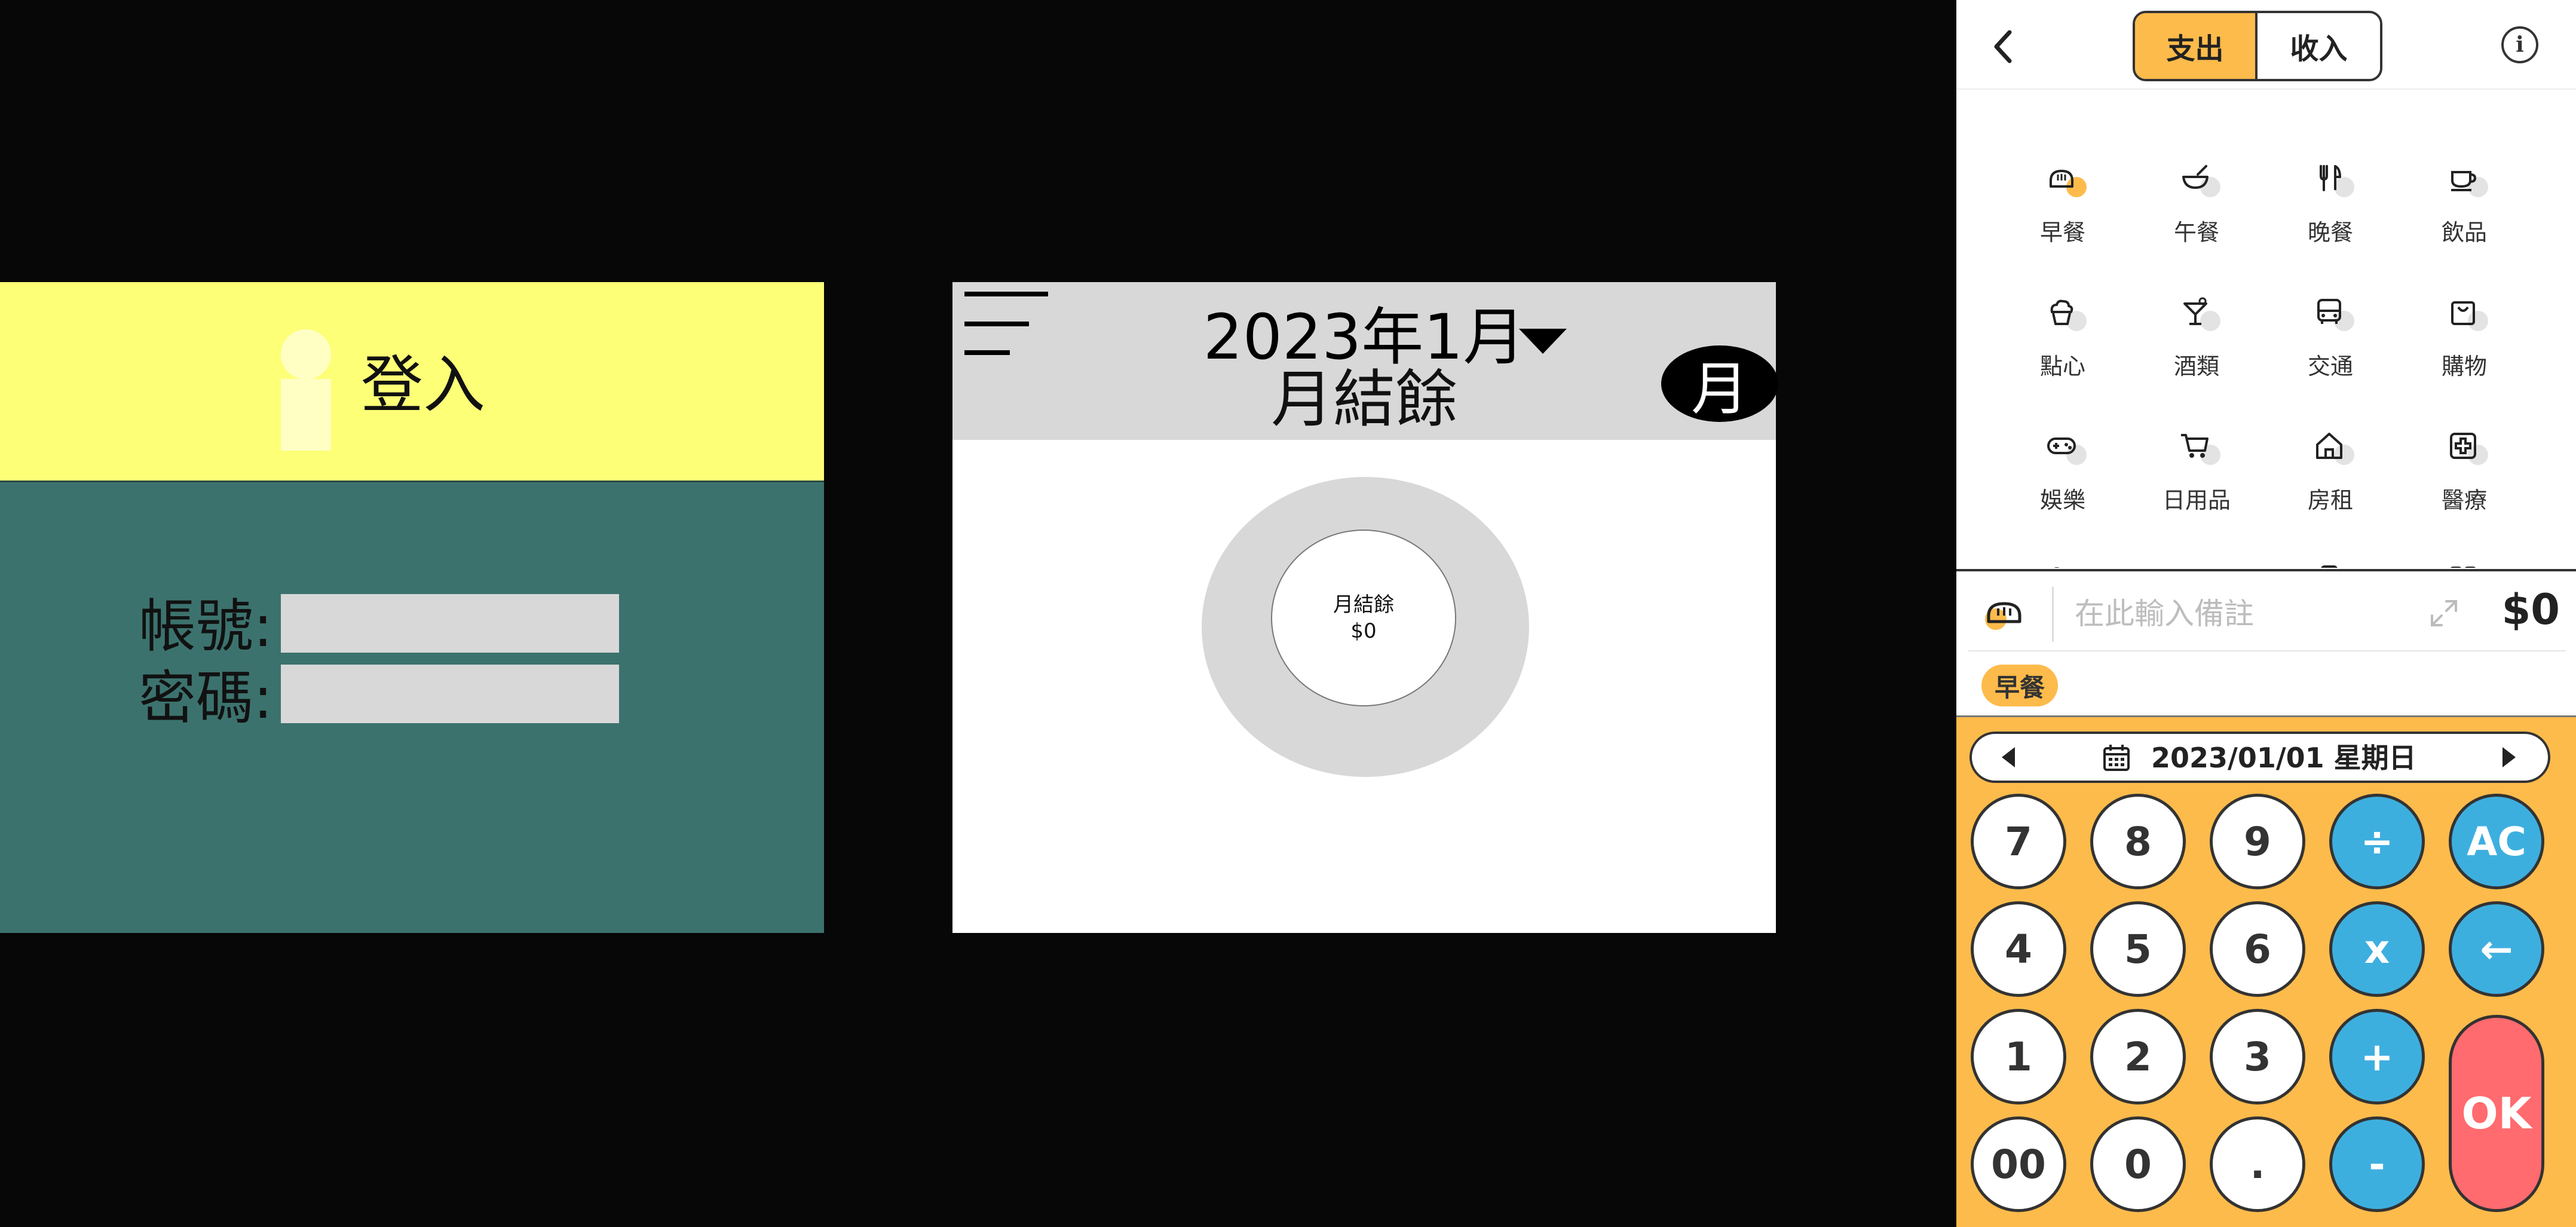 This screenshot has width=2576, height=1227. Describe the element at coordinates (1543, 341) in the screenshot. I see `caret-down-icon` at that location.